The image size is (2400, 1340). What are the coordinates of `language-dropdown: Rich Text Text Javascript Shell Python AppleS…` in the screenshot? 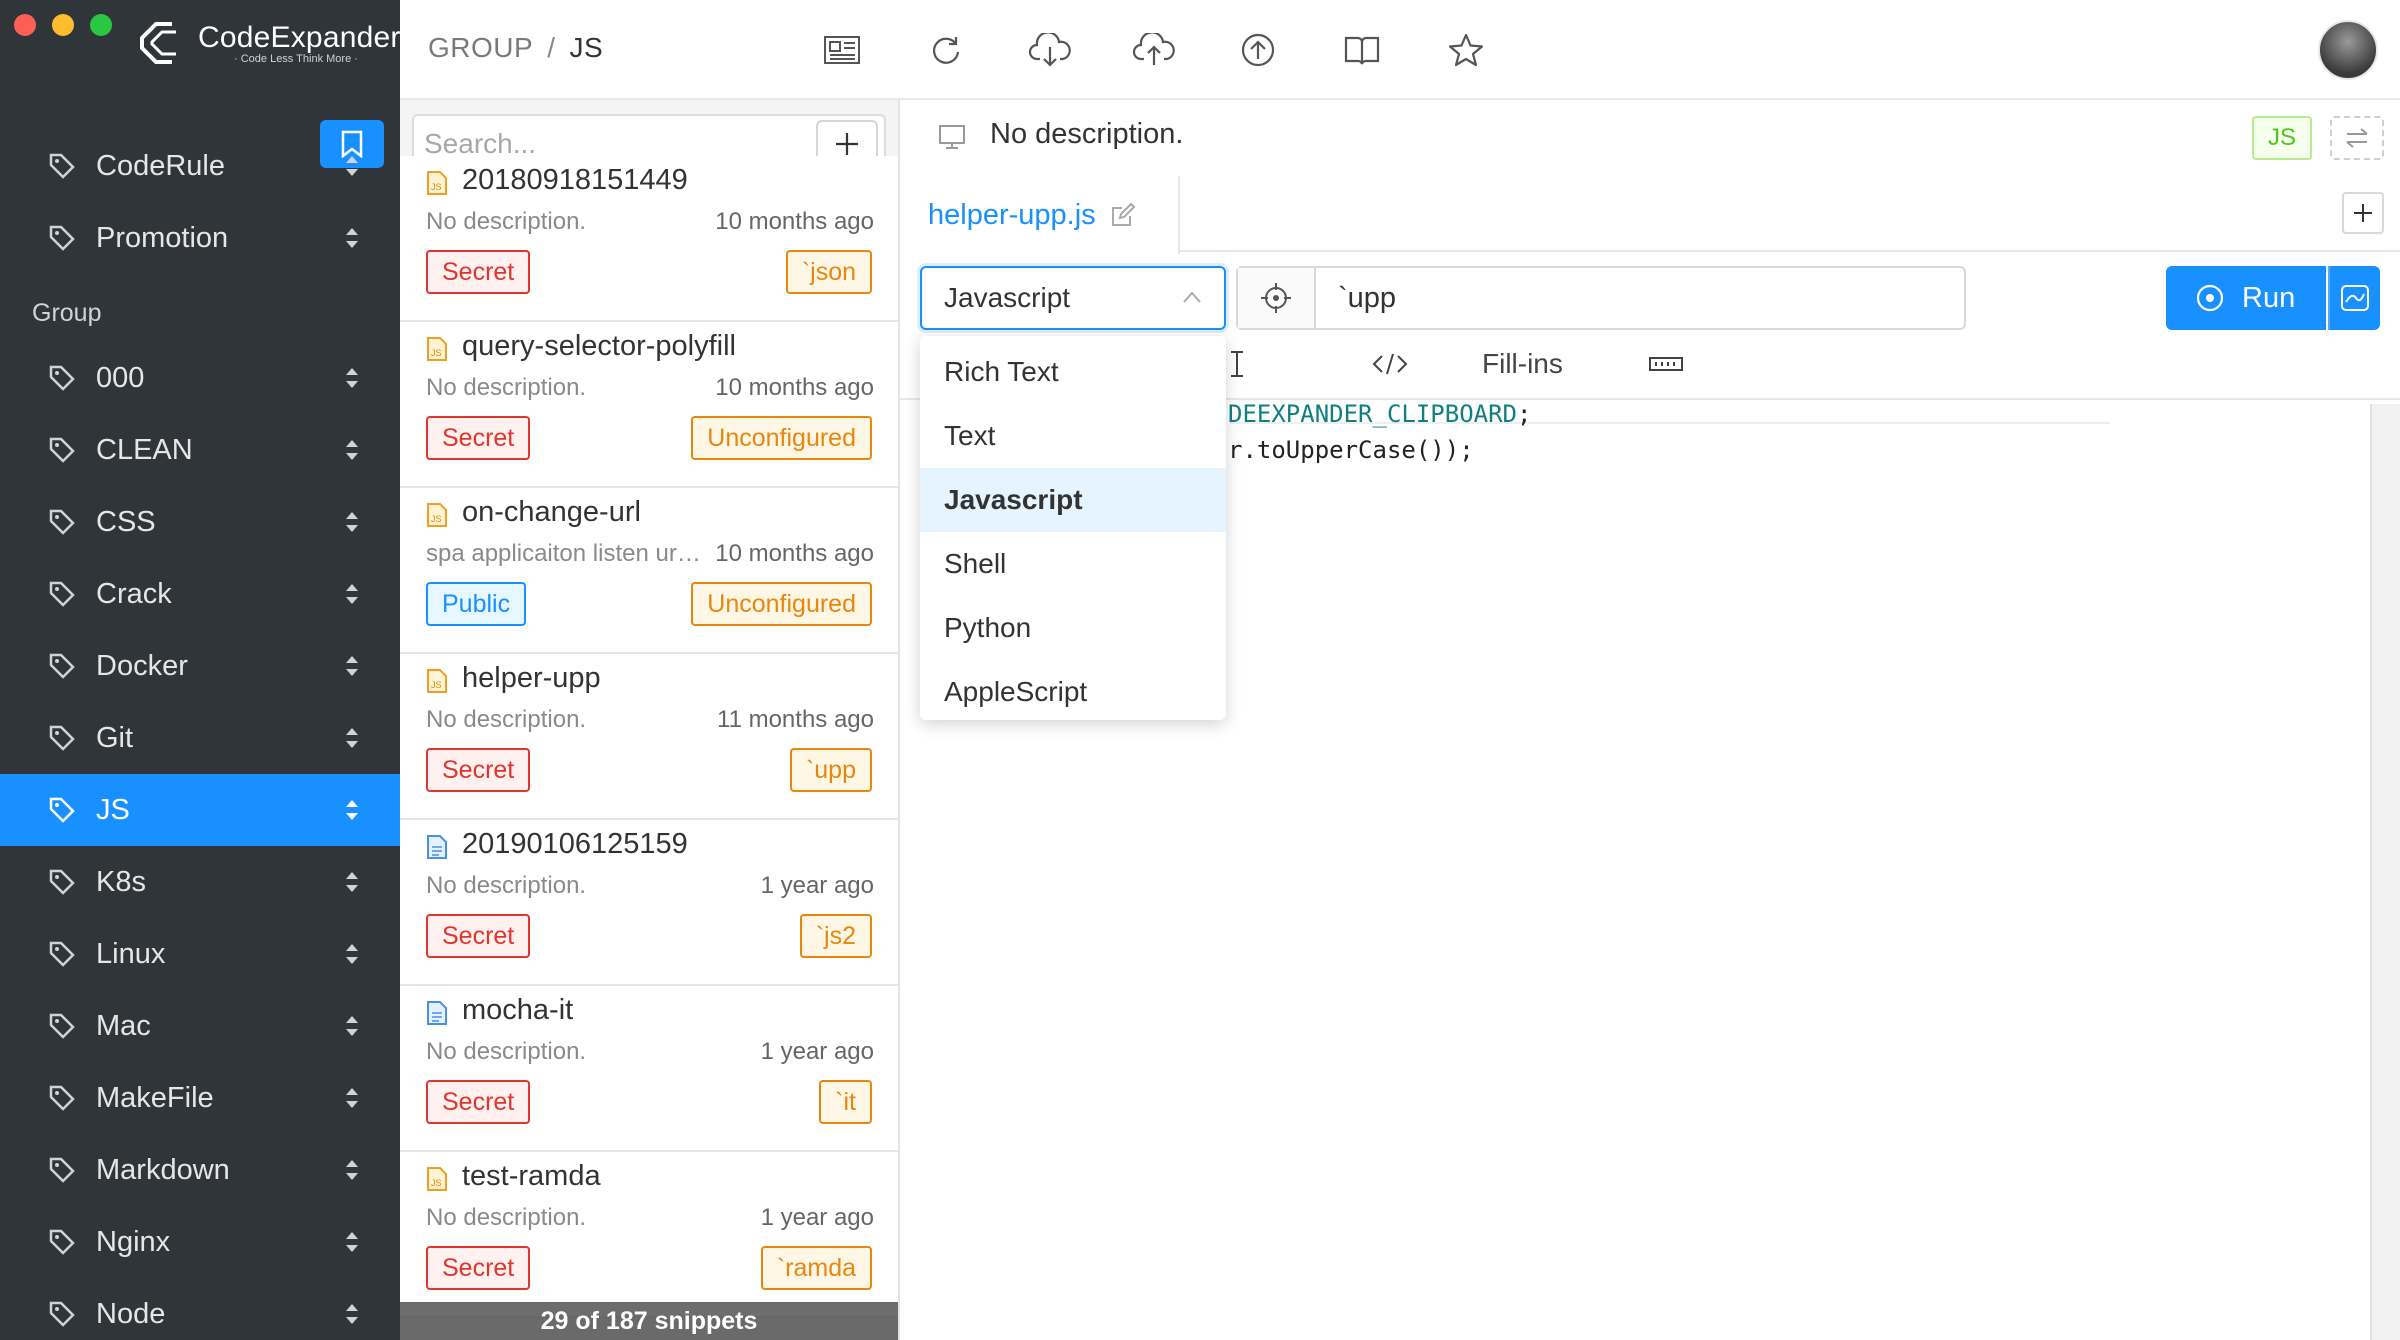 It's located at (1073, 528).